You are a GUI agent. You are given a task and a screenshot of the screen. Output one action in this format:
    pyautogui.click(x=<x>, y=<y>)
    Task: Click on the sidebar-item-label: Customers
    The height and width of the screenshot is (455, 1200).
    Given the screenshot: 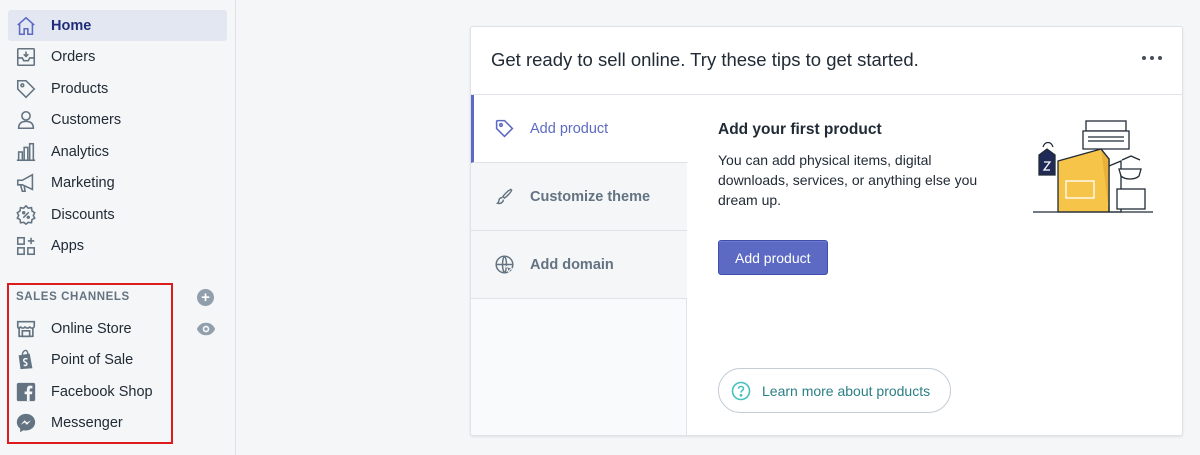 What is the action you would take?
    pyautogui.click(x=86, y=119)
    